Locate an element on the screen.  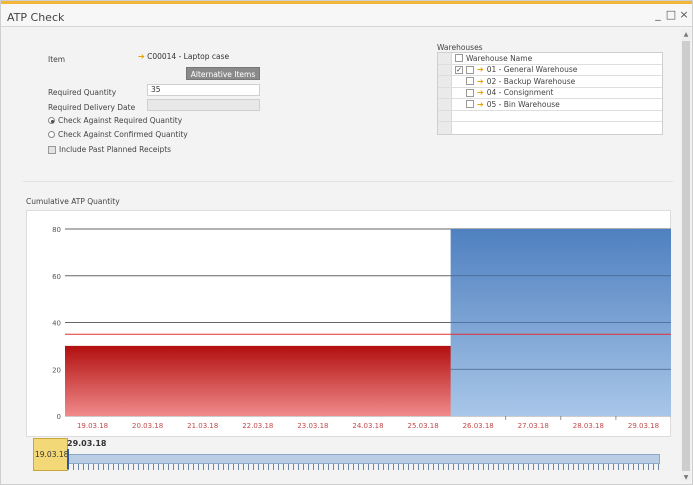
required-quantity-label: Required Quantity is located at coordinates (82, 92).